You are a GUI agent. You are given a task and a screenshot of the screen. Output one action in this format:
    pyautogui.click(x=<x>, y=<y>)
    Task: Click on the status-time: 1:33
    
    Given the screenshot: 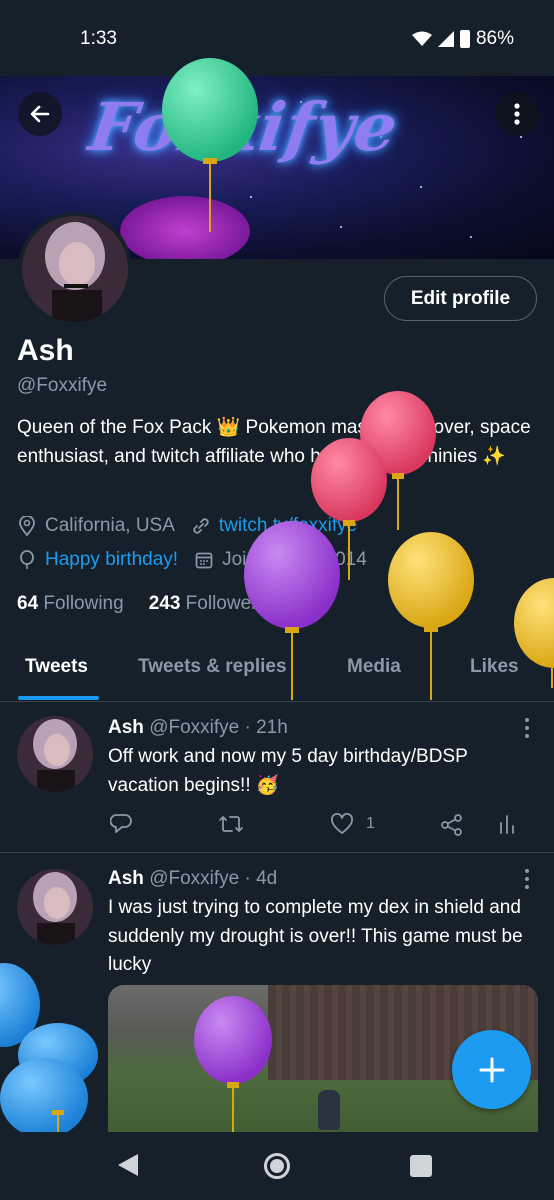 What is the action you would take?
    pyautogui.click(x=98, y=38)
    